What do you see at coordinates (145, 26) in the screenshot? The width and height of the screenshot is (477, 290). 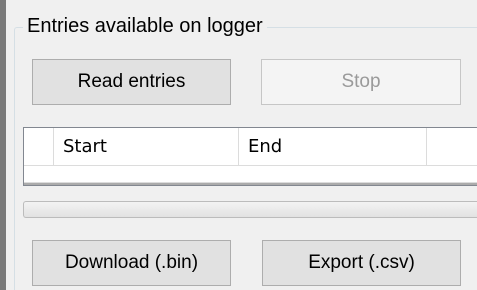 I see `groupbox-title: Entries available on logger` at bounding box center [145, 26].